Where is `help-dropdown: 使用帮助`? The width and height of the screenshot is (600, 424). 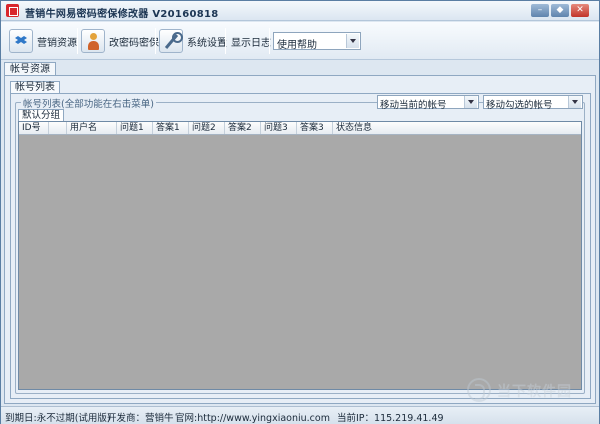 help-dropdown: 使用帮助 is located at coordinates (317, 41).